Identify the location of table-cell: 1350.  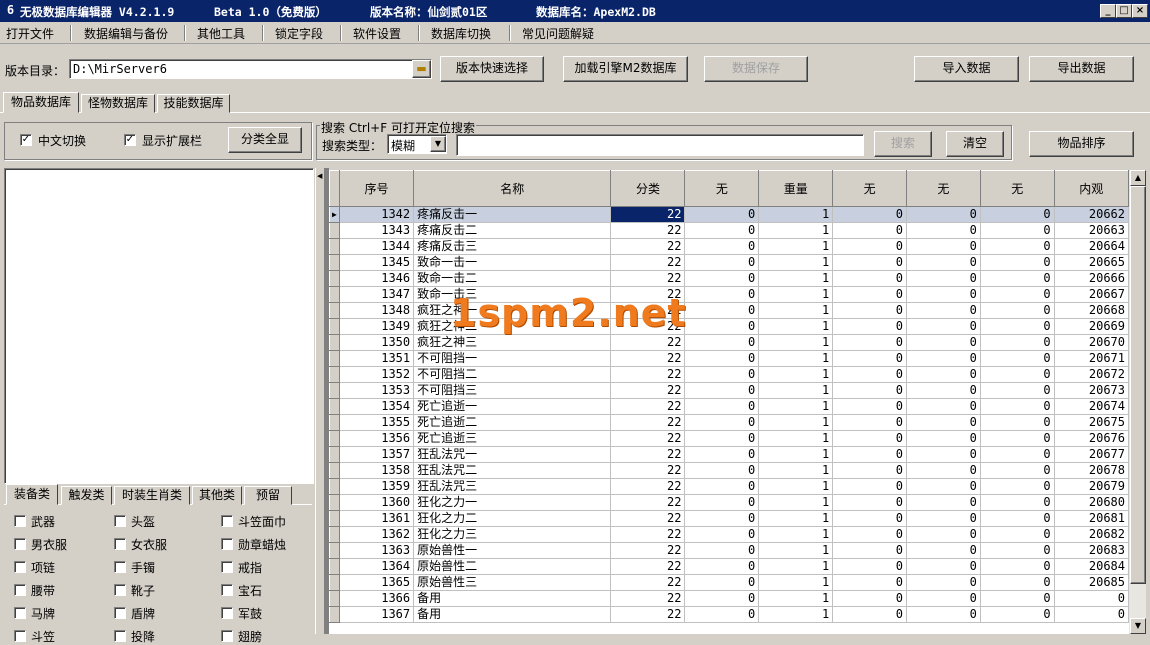
(377, 342).